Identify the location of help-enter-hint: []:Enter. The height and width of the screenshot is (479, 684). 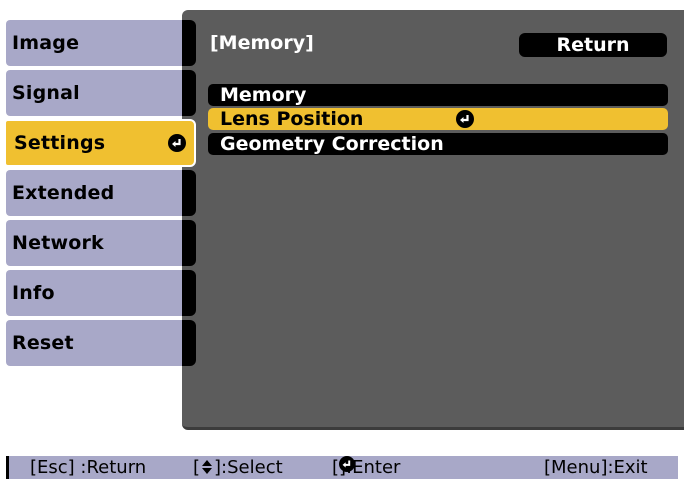
(366, 467).